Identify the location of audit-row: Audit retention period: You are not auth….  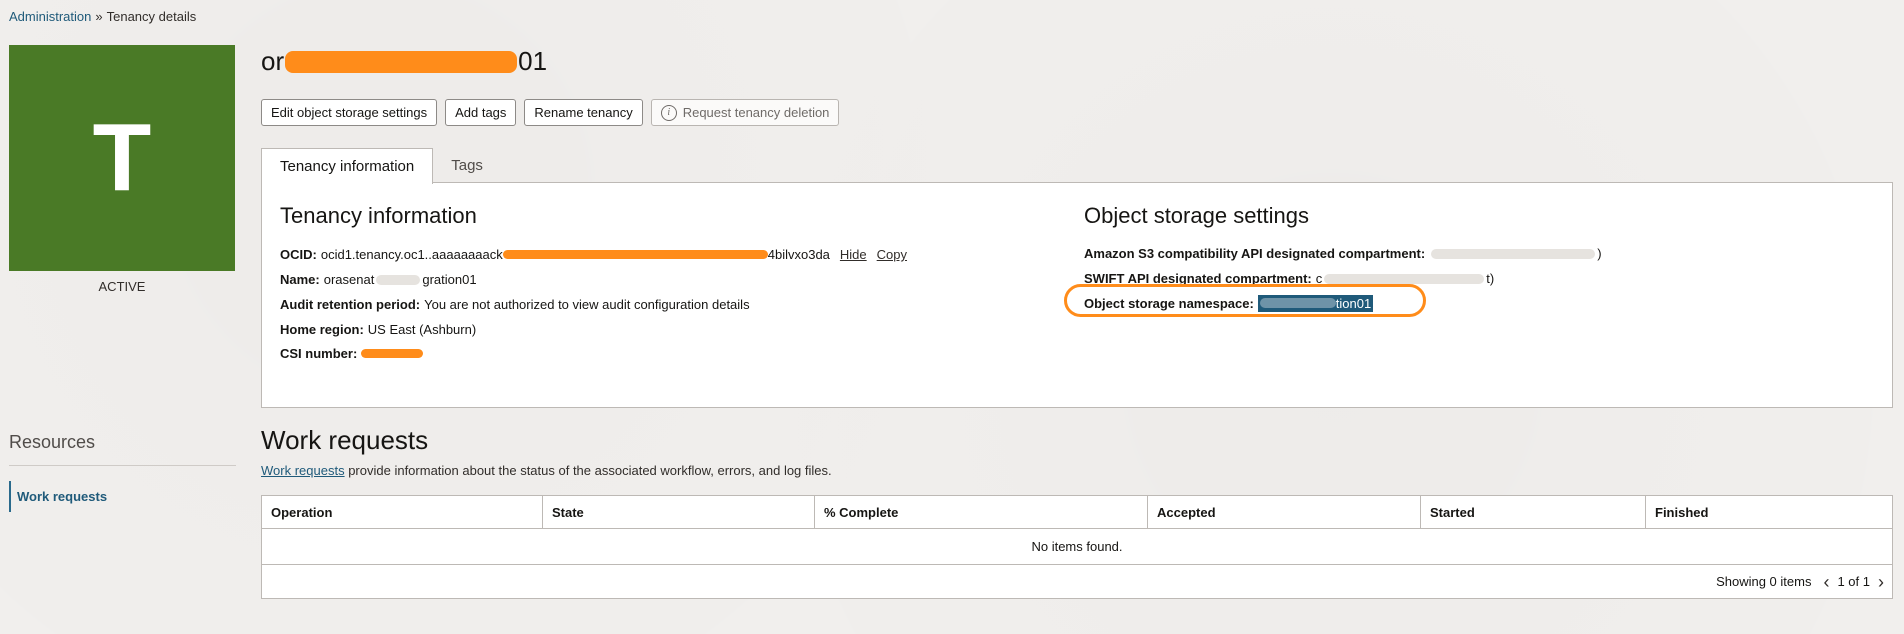
(515, 304).